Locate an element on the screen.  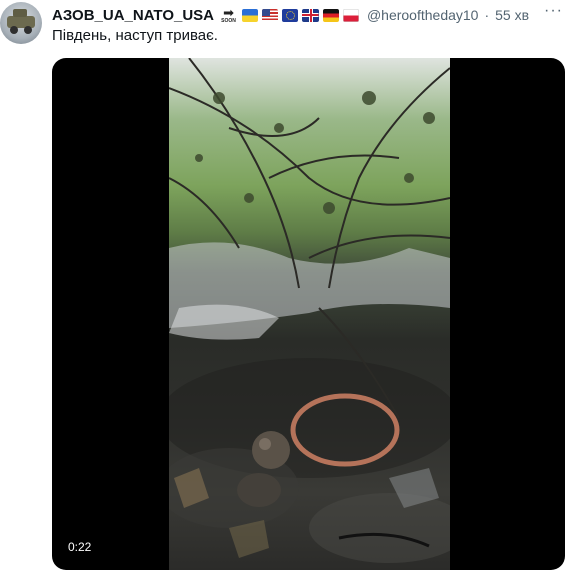
flag-eu-icon is located at coordinates (290, 15).